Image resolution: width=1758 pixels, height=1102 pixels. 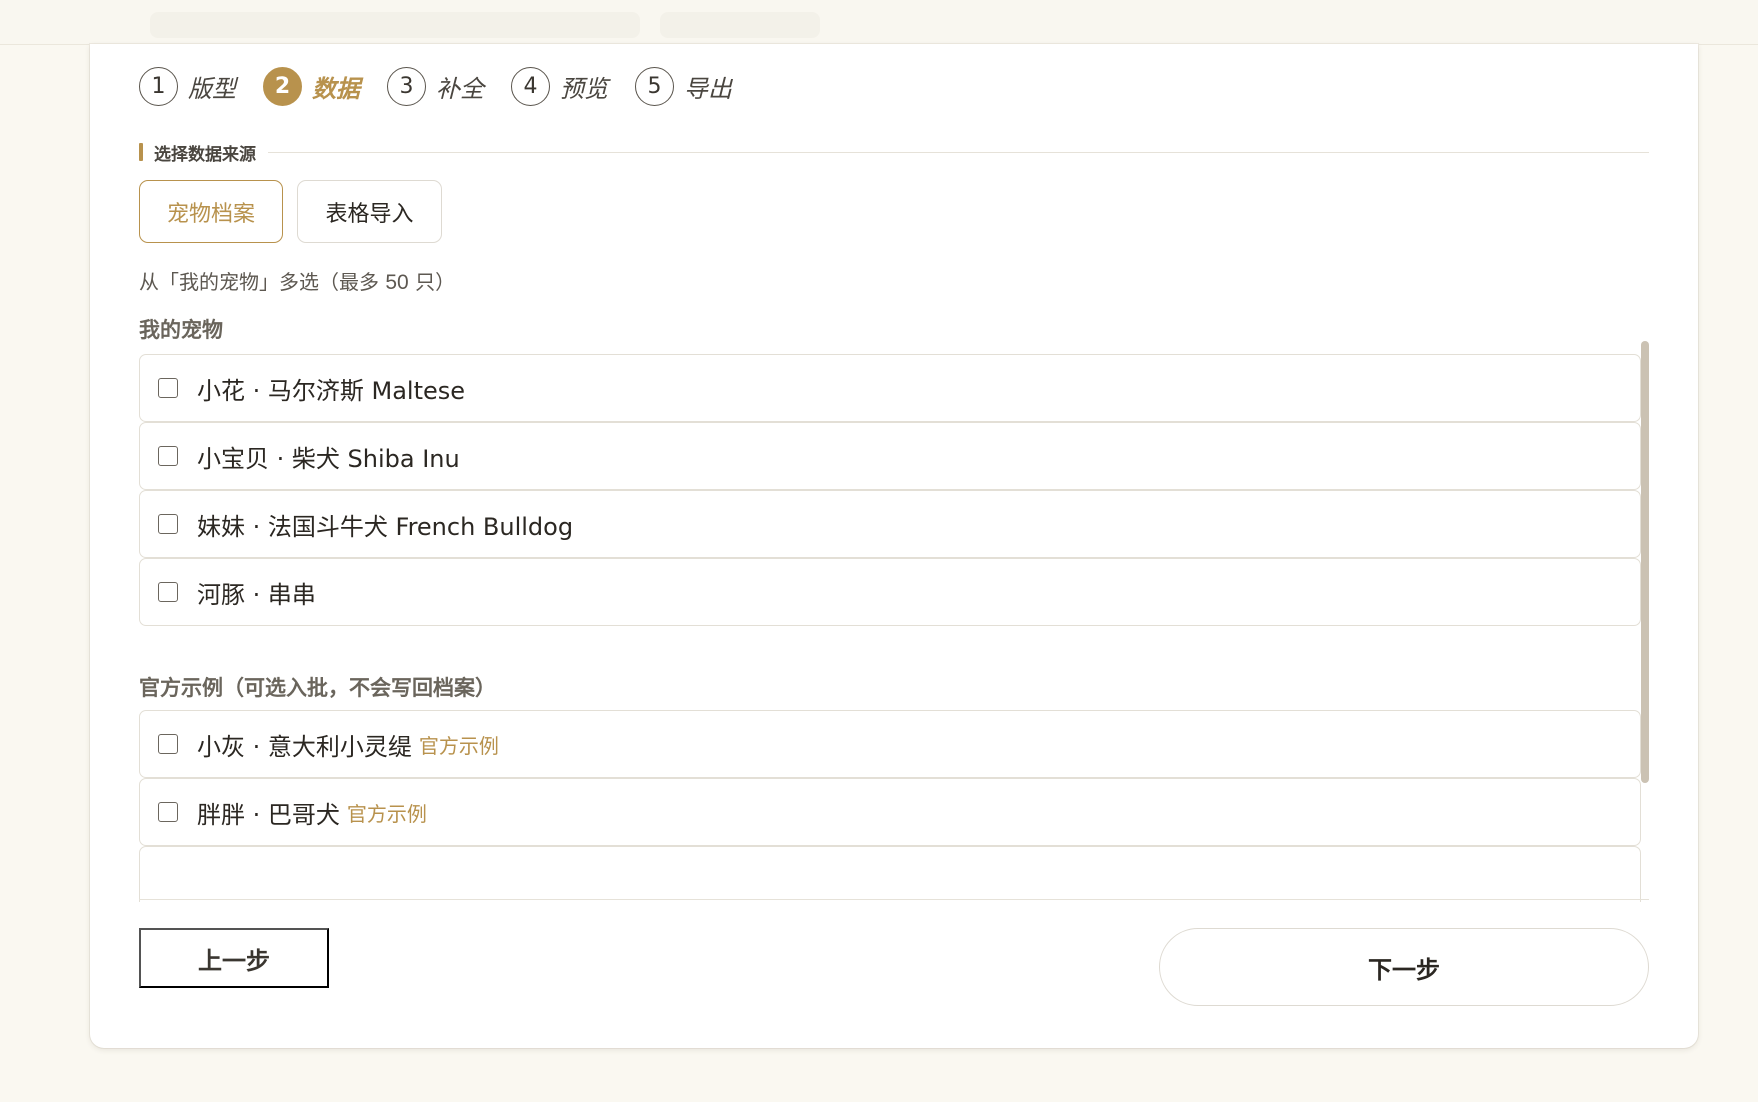 What do you see at coordinates (406, 86) in the screenshot?
I see `step-number: 3` at bounding box center [406, 86].